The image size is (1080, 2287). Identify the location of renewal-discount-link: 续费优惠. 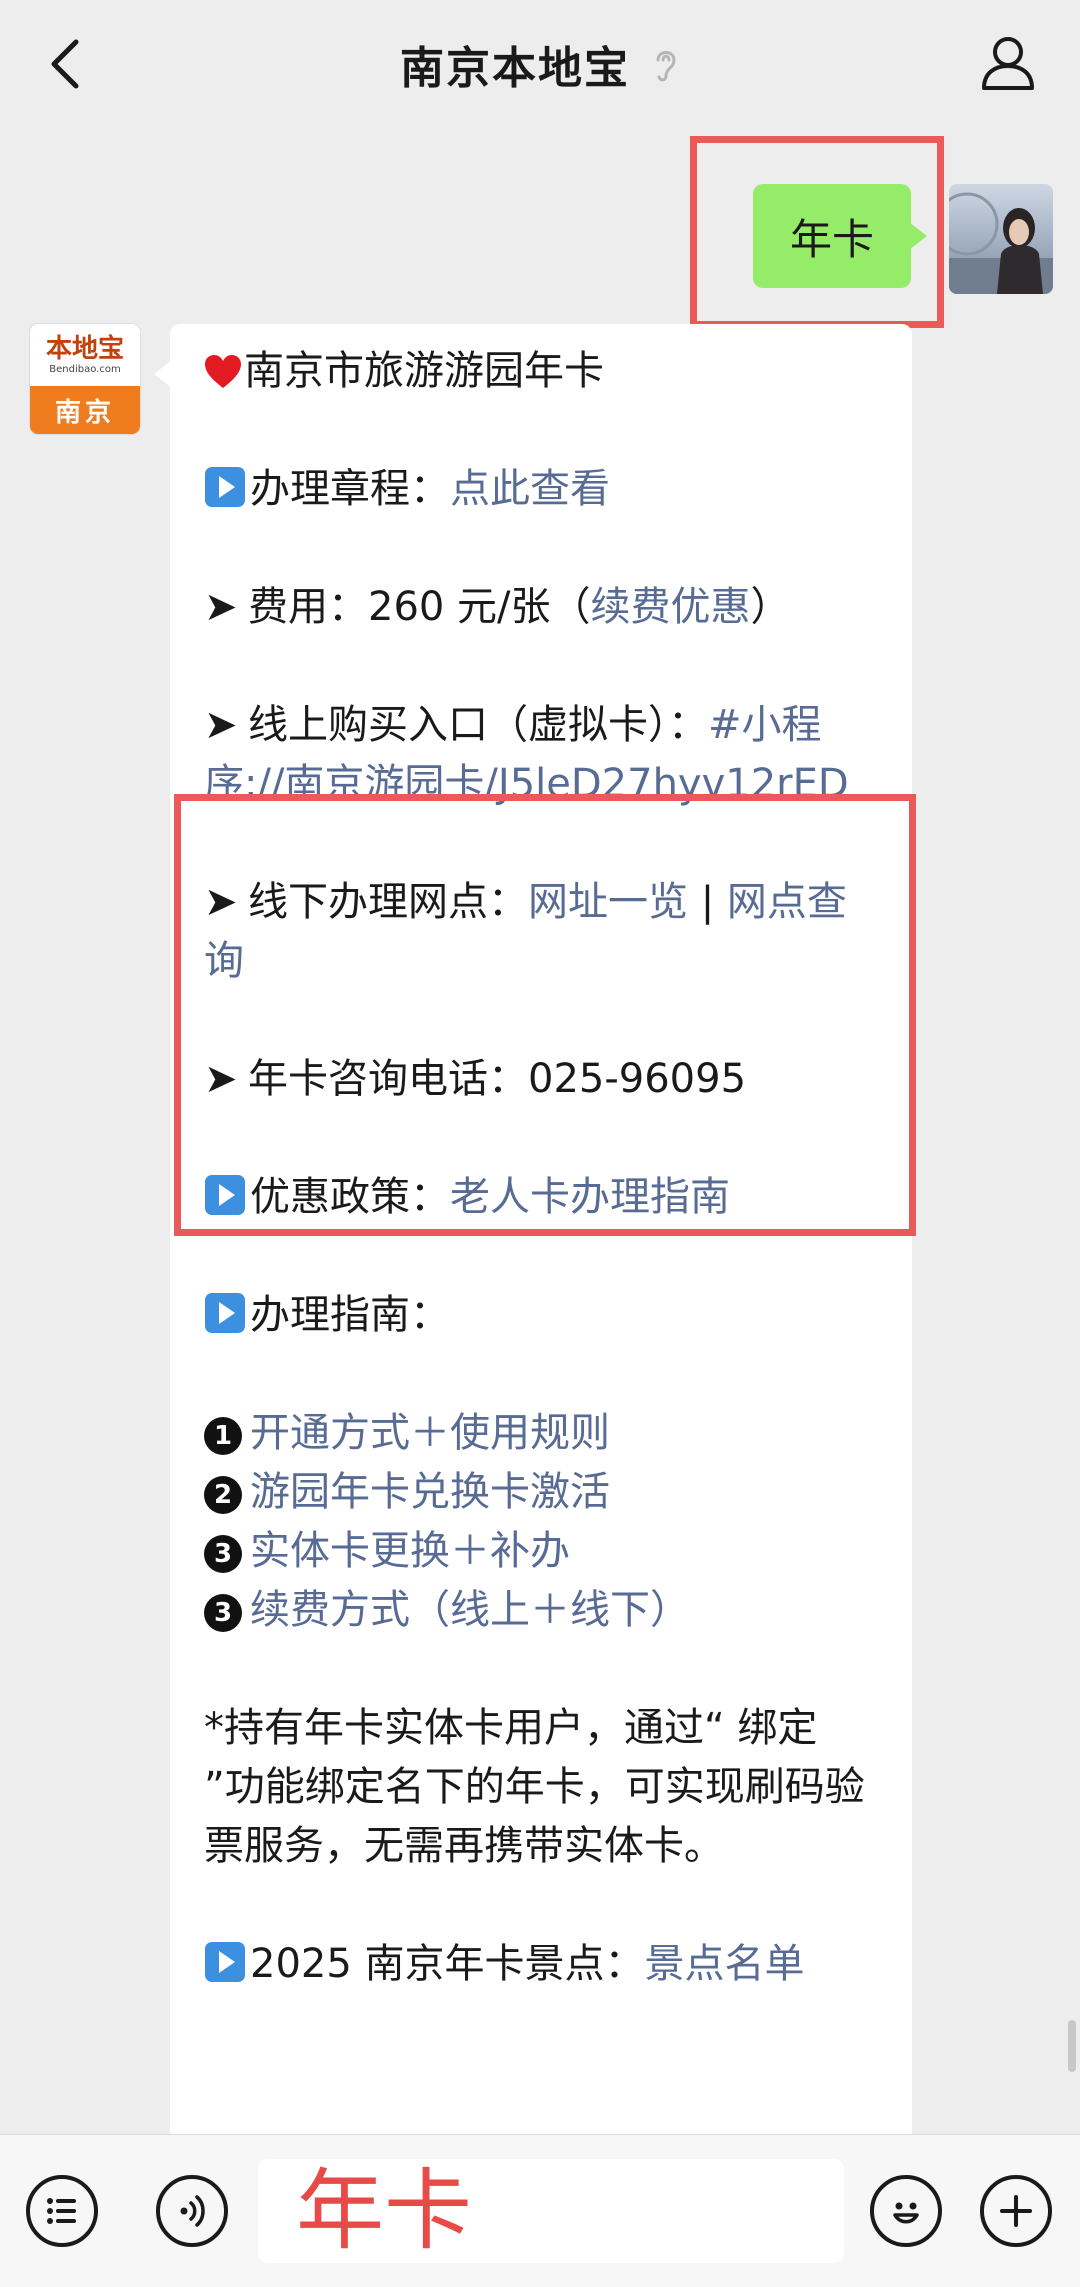
(671, 607).